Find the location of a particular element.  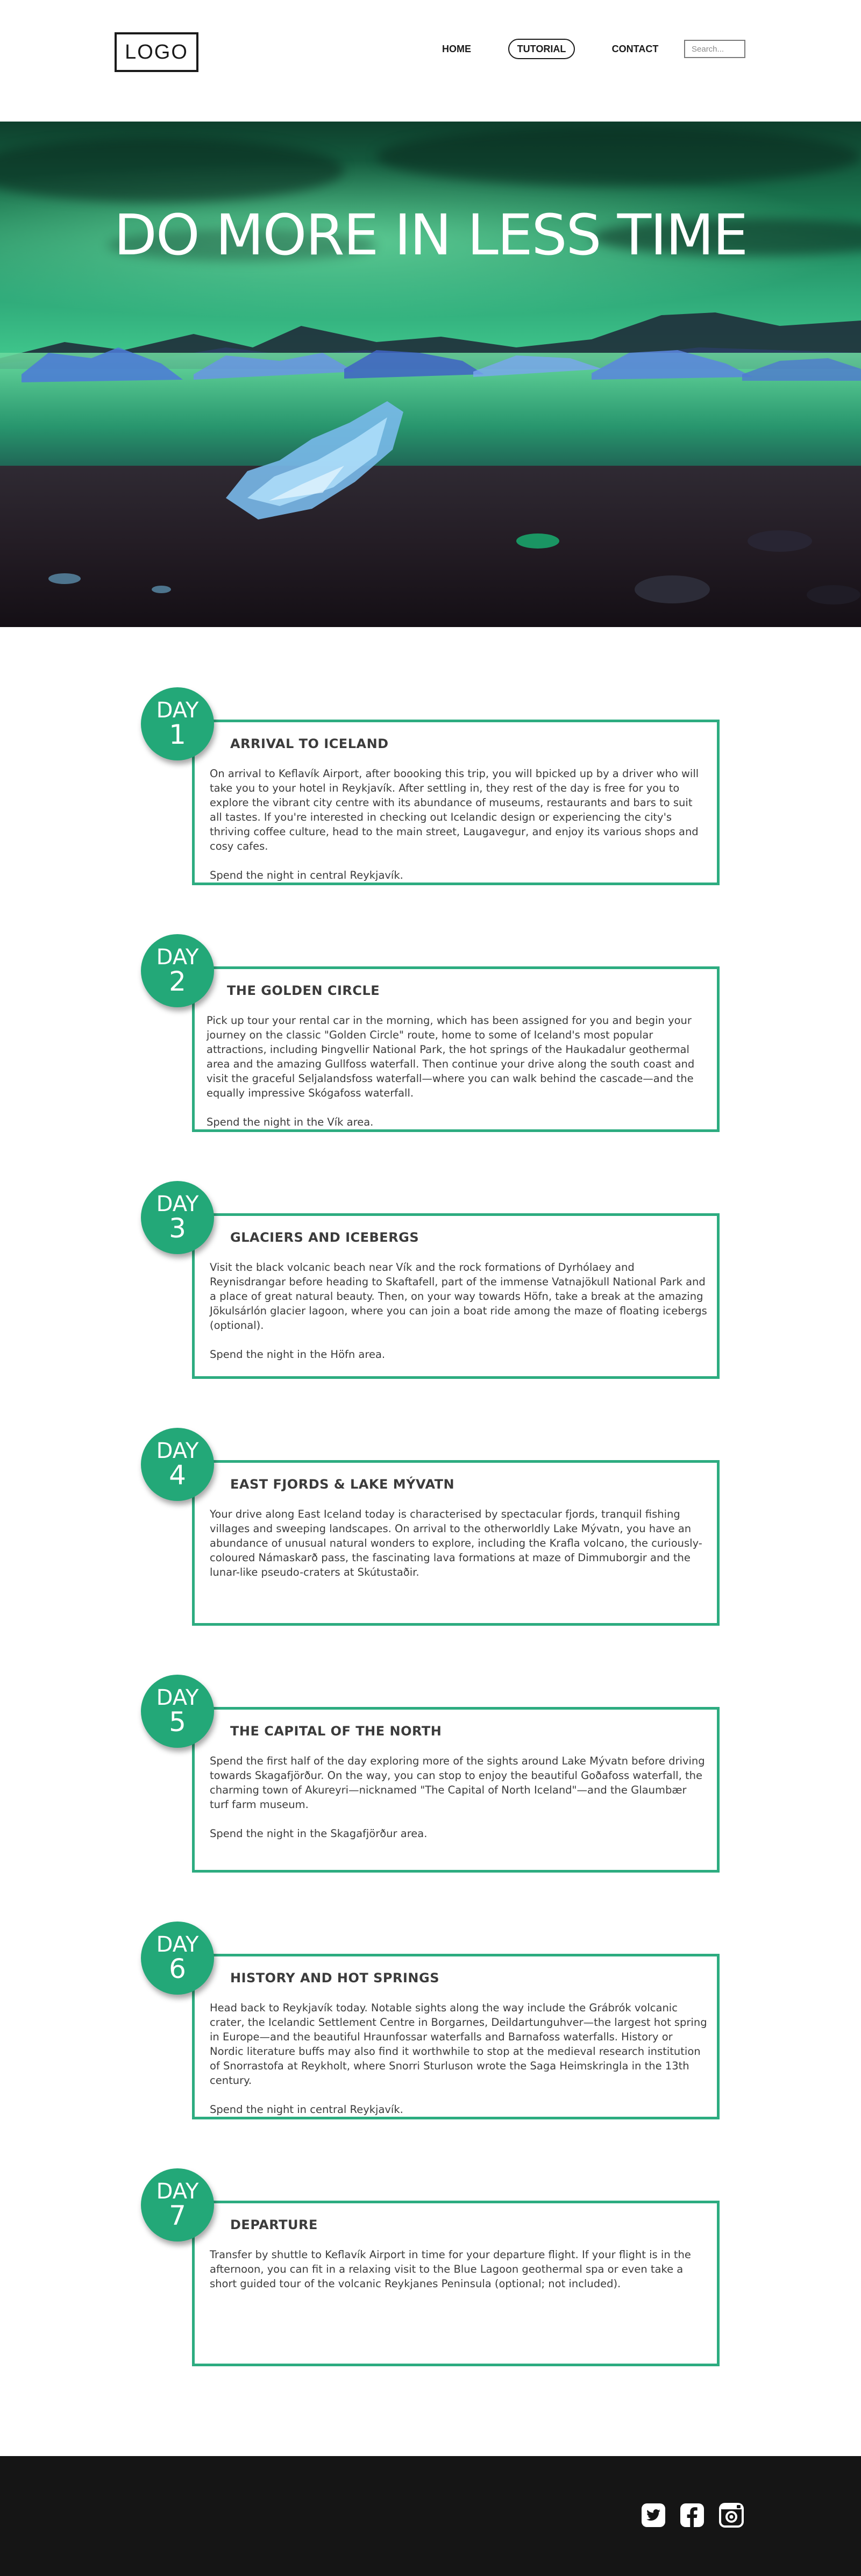

day-title: EAST FJORDS & LAKE MÝVATN is located at coordinates (342, 1485).